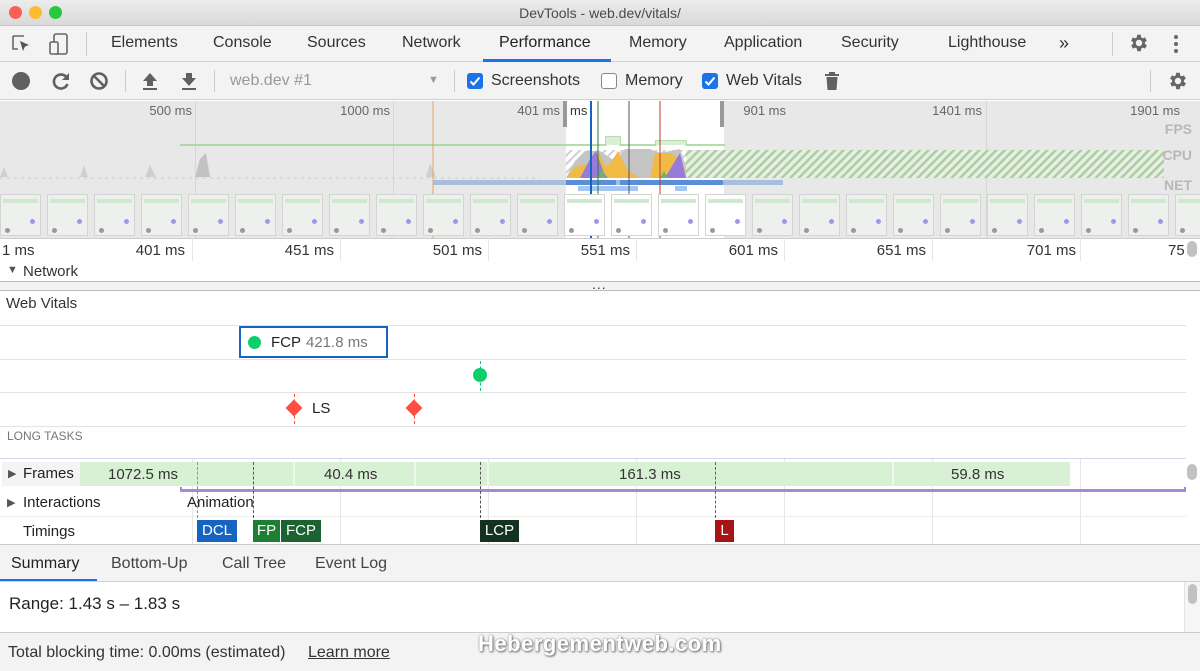 This screenshot has height=671, width=1200. What do you see at coordinates (1192, 594) in the screenshot?
I see `summary-scrollbar-thumb` at bounding box center [1192, 594].